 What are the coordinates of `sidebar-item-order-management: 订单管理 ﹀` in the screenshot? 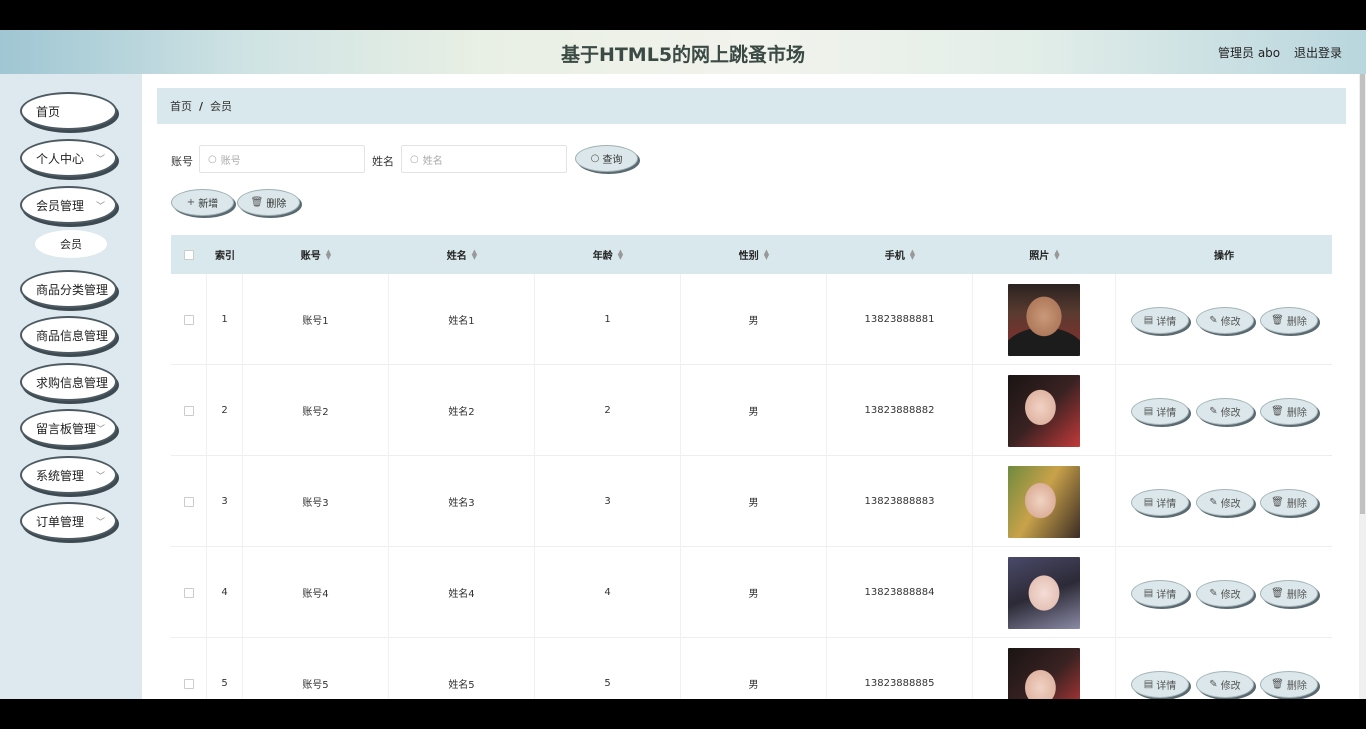 It's located at (68, 521).